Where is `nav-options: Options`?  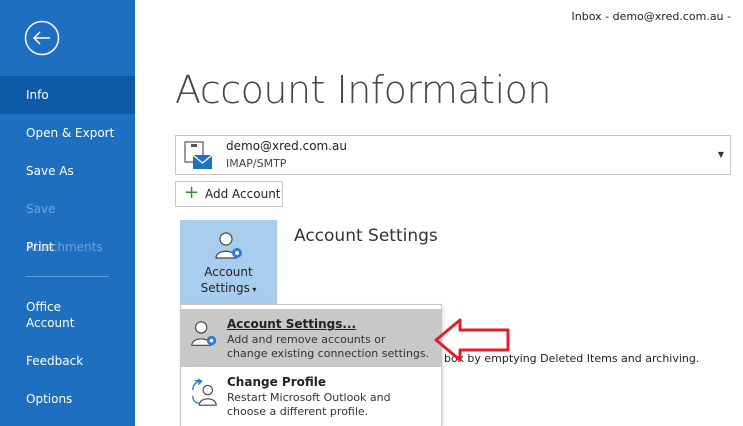 nav-options: Options is located at coordinates (67, 399).